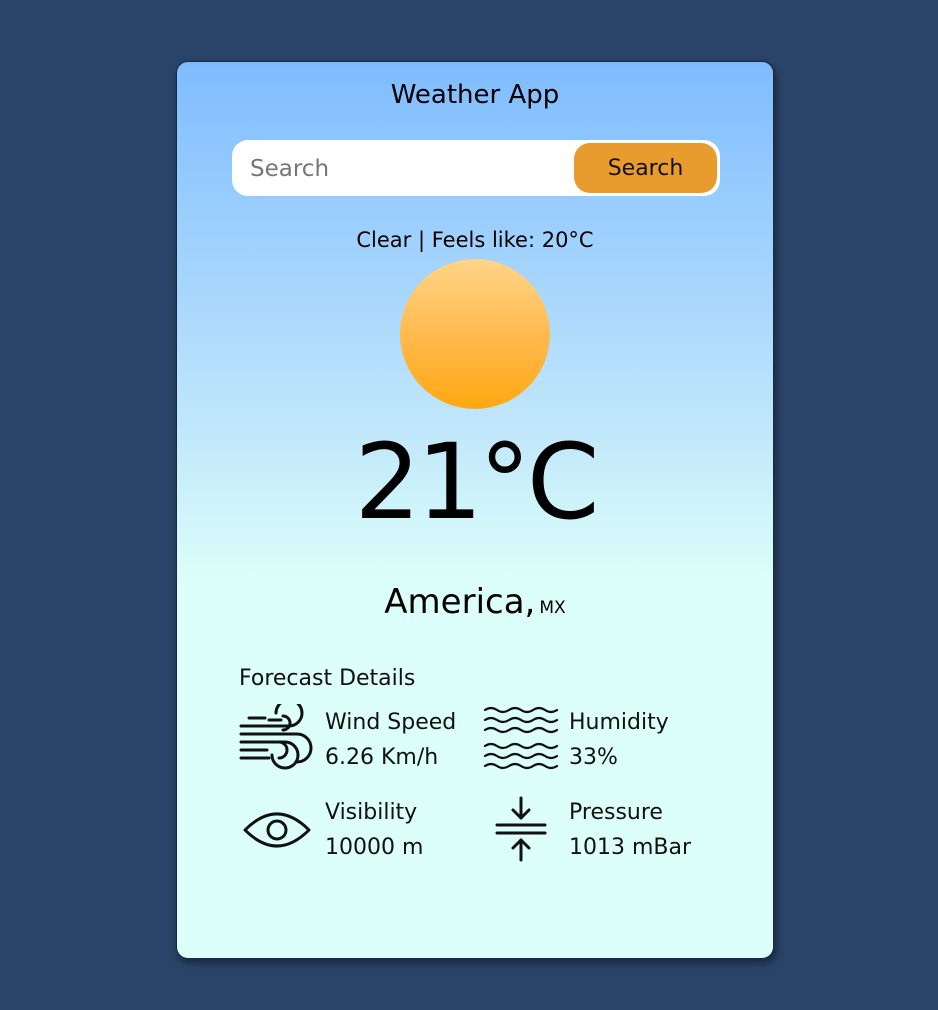  What do you see at coordinates (391, 722) in the screenshot?
I see `wind-speed-label: Wind Speed` at bounding box center [391, 722].